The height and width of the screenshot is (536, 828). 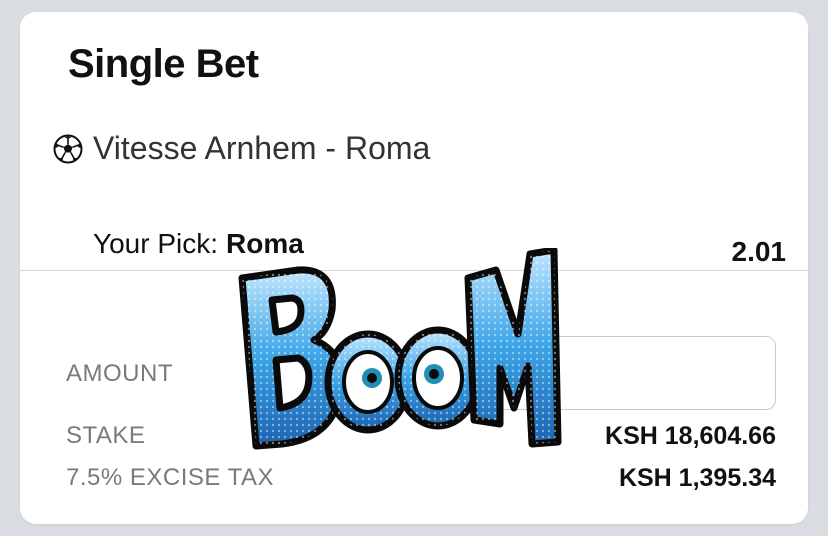 I want to click on match-name: Vitesse Arnhem - Roma, so click(x=262, y=148).